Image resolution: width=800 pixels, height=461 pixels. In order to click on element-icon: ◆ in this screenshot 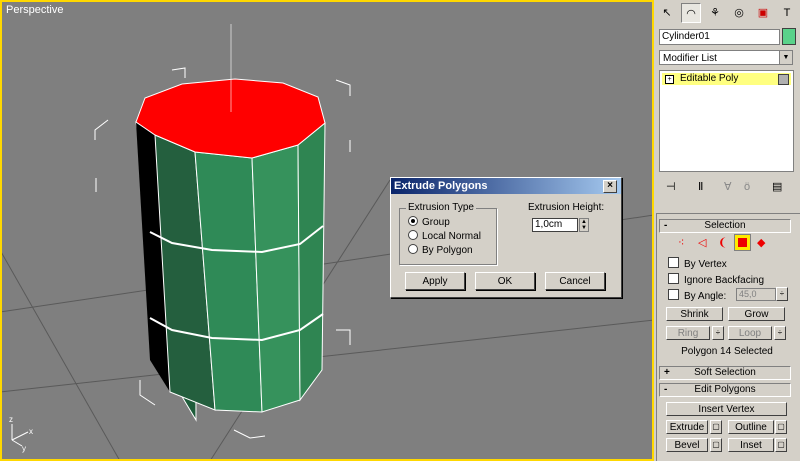, I will do `click(761, 243)`.